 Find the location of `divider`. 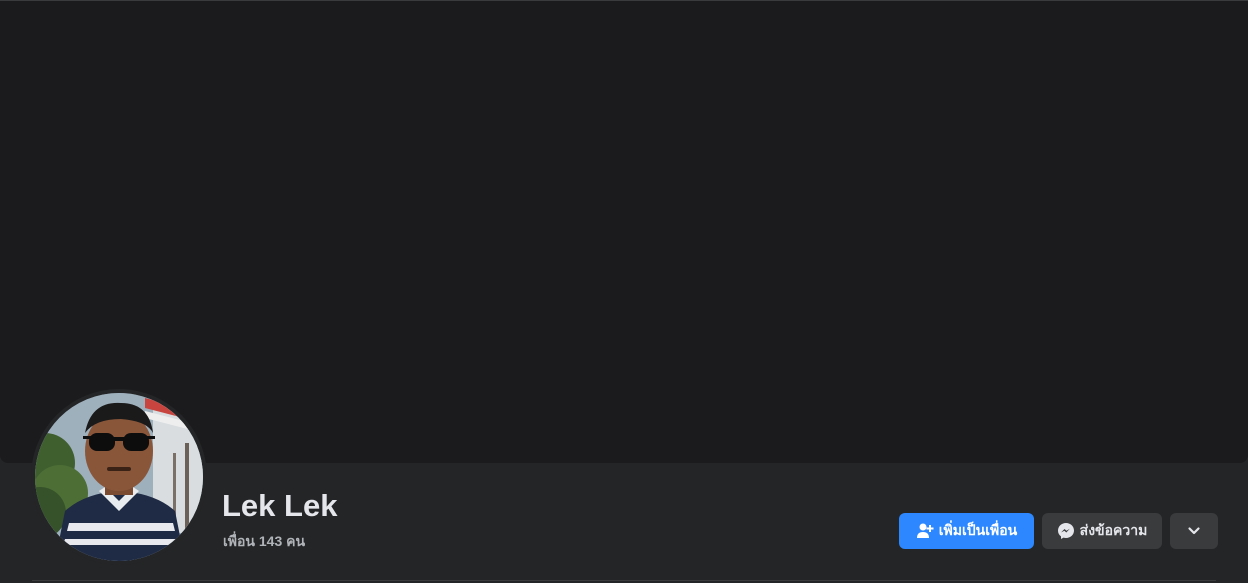

divider is located at coordinates (624, 580).